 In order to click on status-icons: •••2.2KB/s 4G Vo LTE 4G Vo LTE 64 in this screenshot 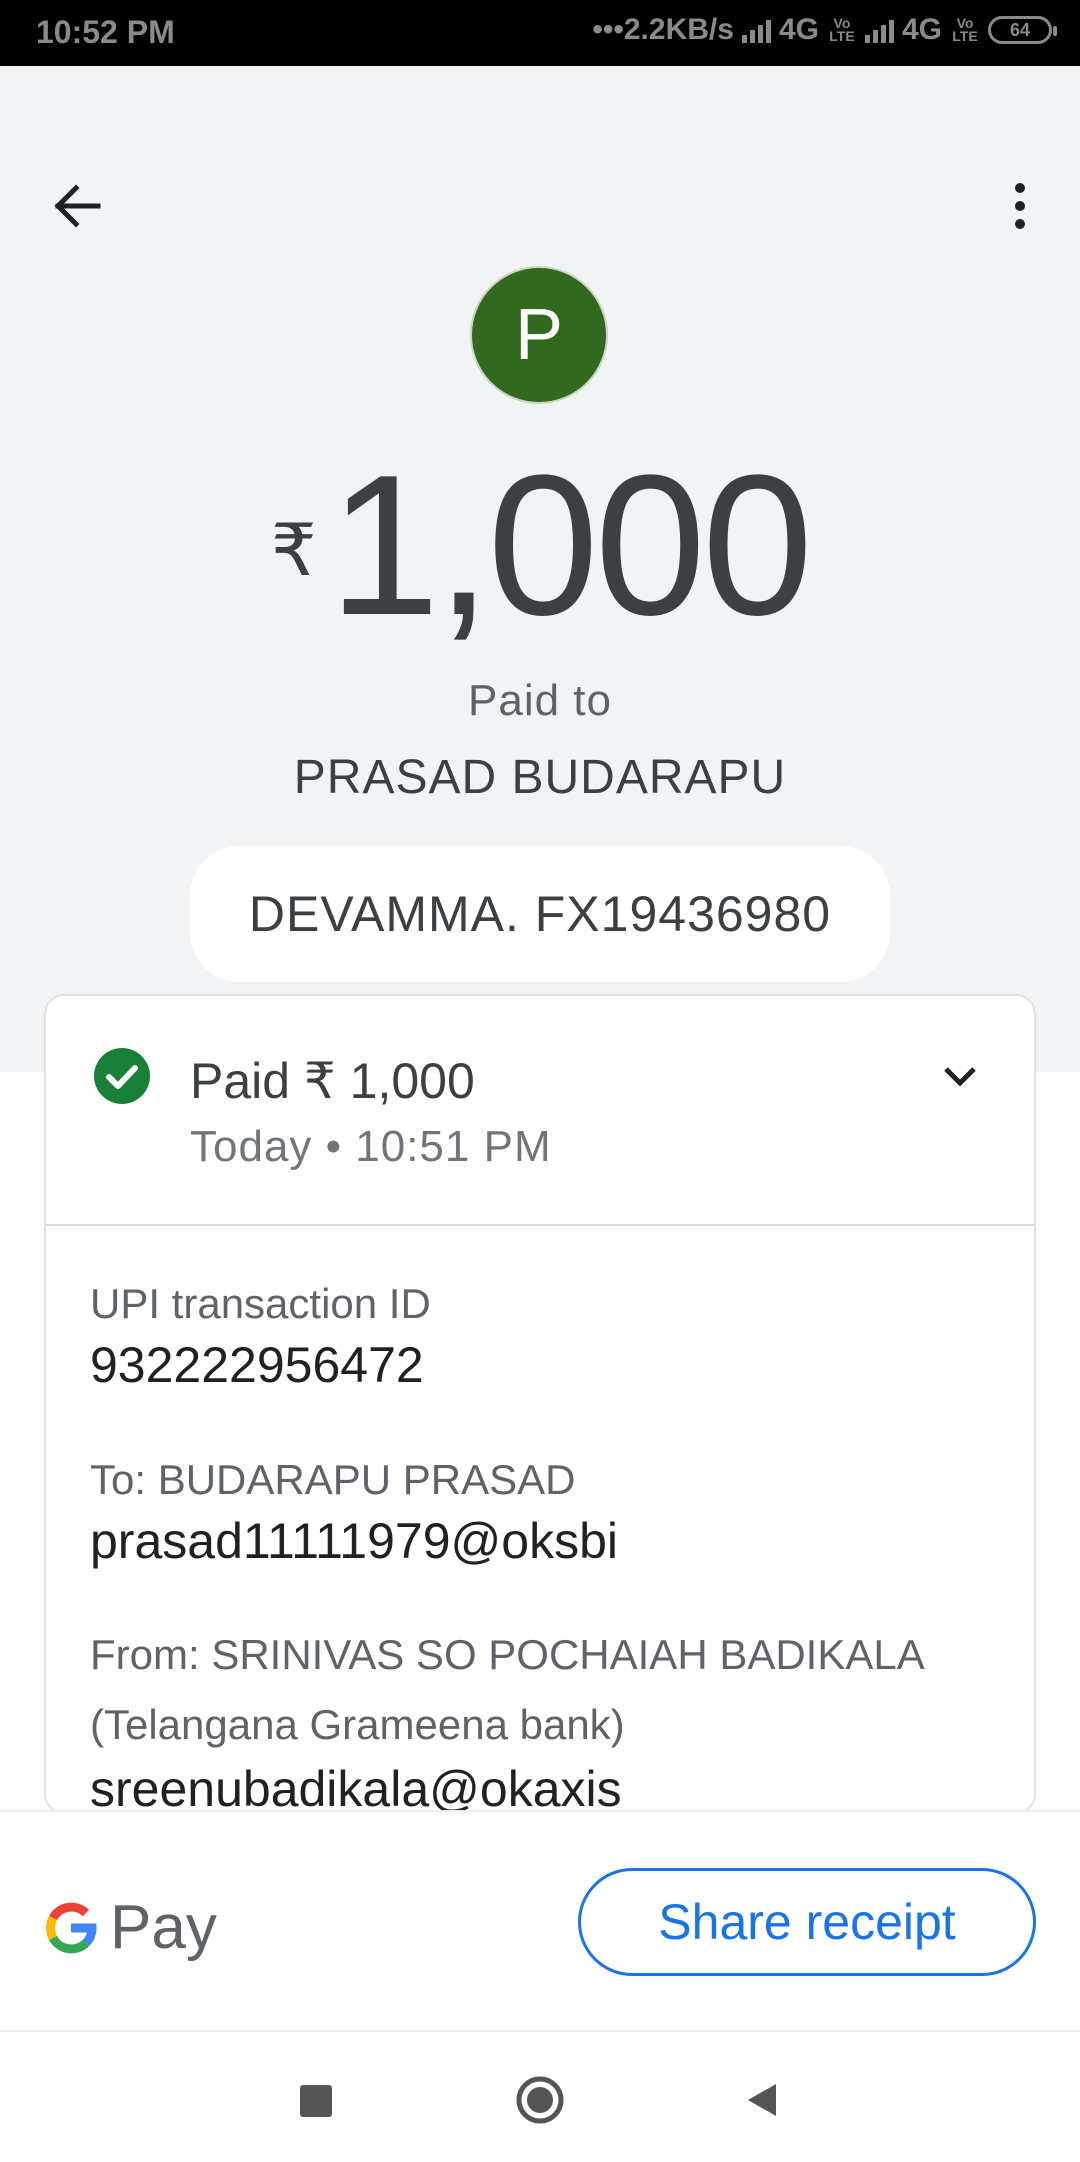, I will do `click(824, 30)`.